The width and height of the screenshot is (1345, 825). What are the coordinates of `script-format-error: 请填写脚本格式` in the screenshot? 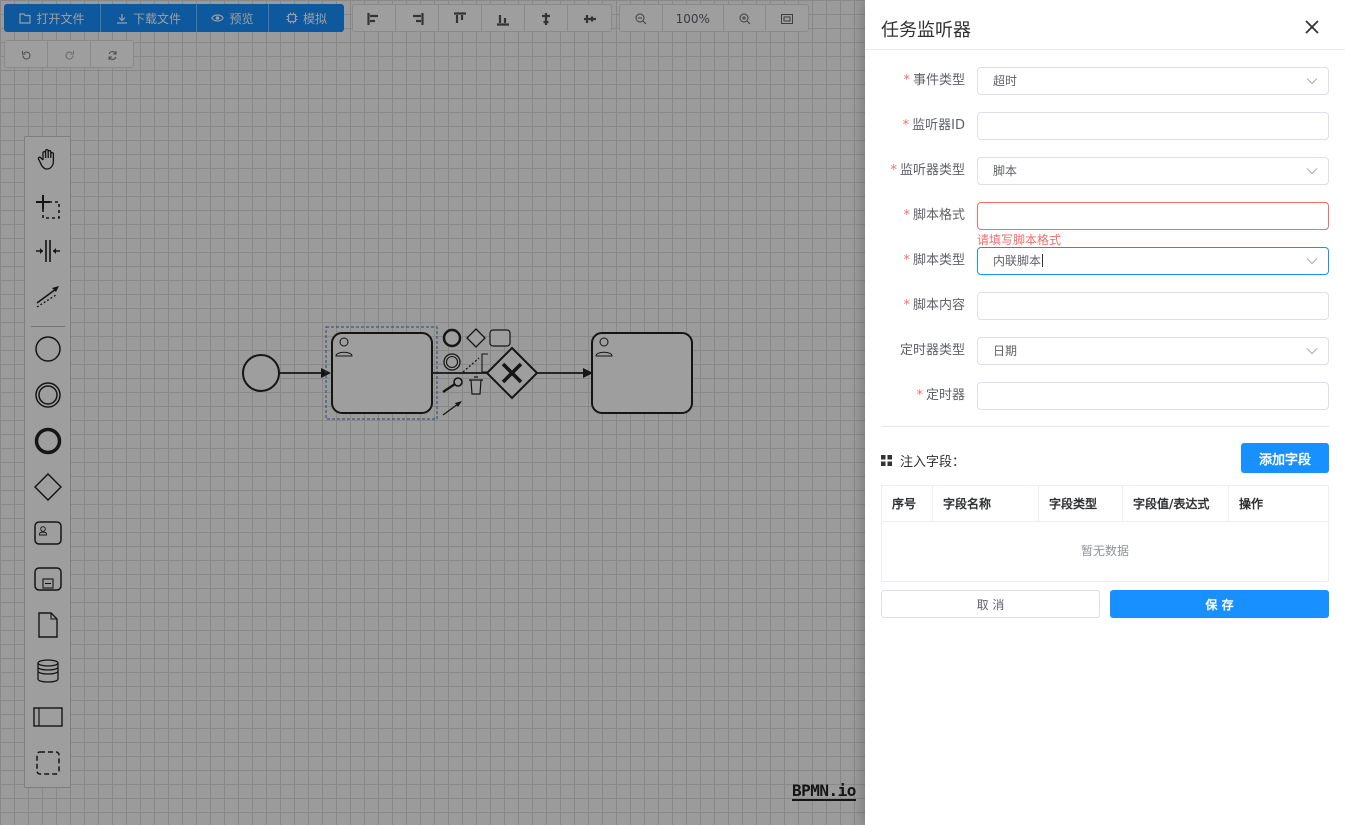 It's located at (1019, 240).